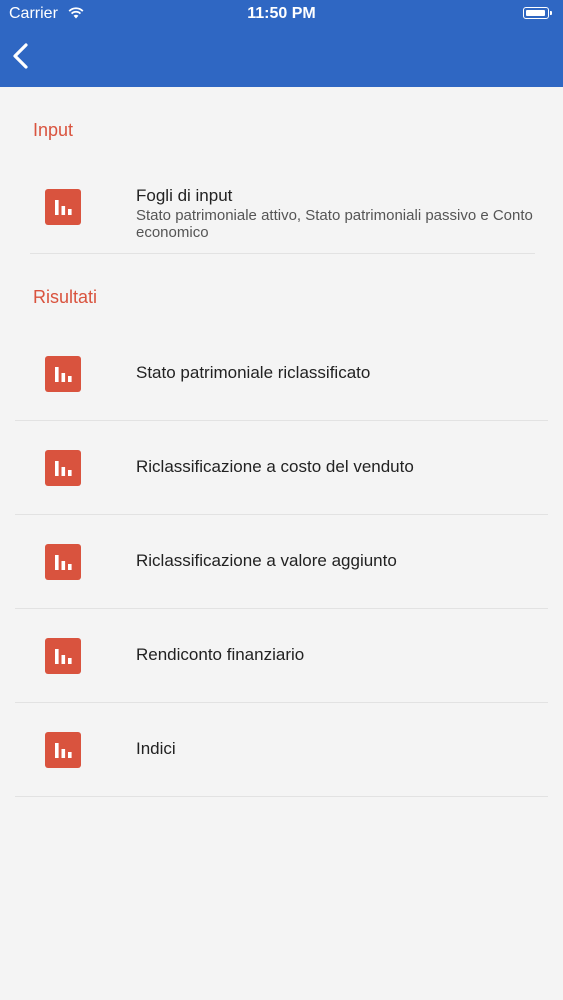  What do you see at coordinates (220, 654) in the screenshot?
I see `list-item-label: Rendiconto finanziario` at bounding box center [220, 654].